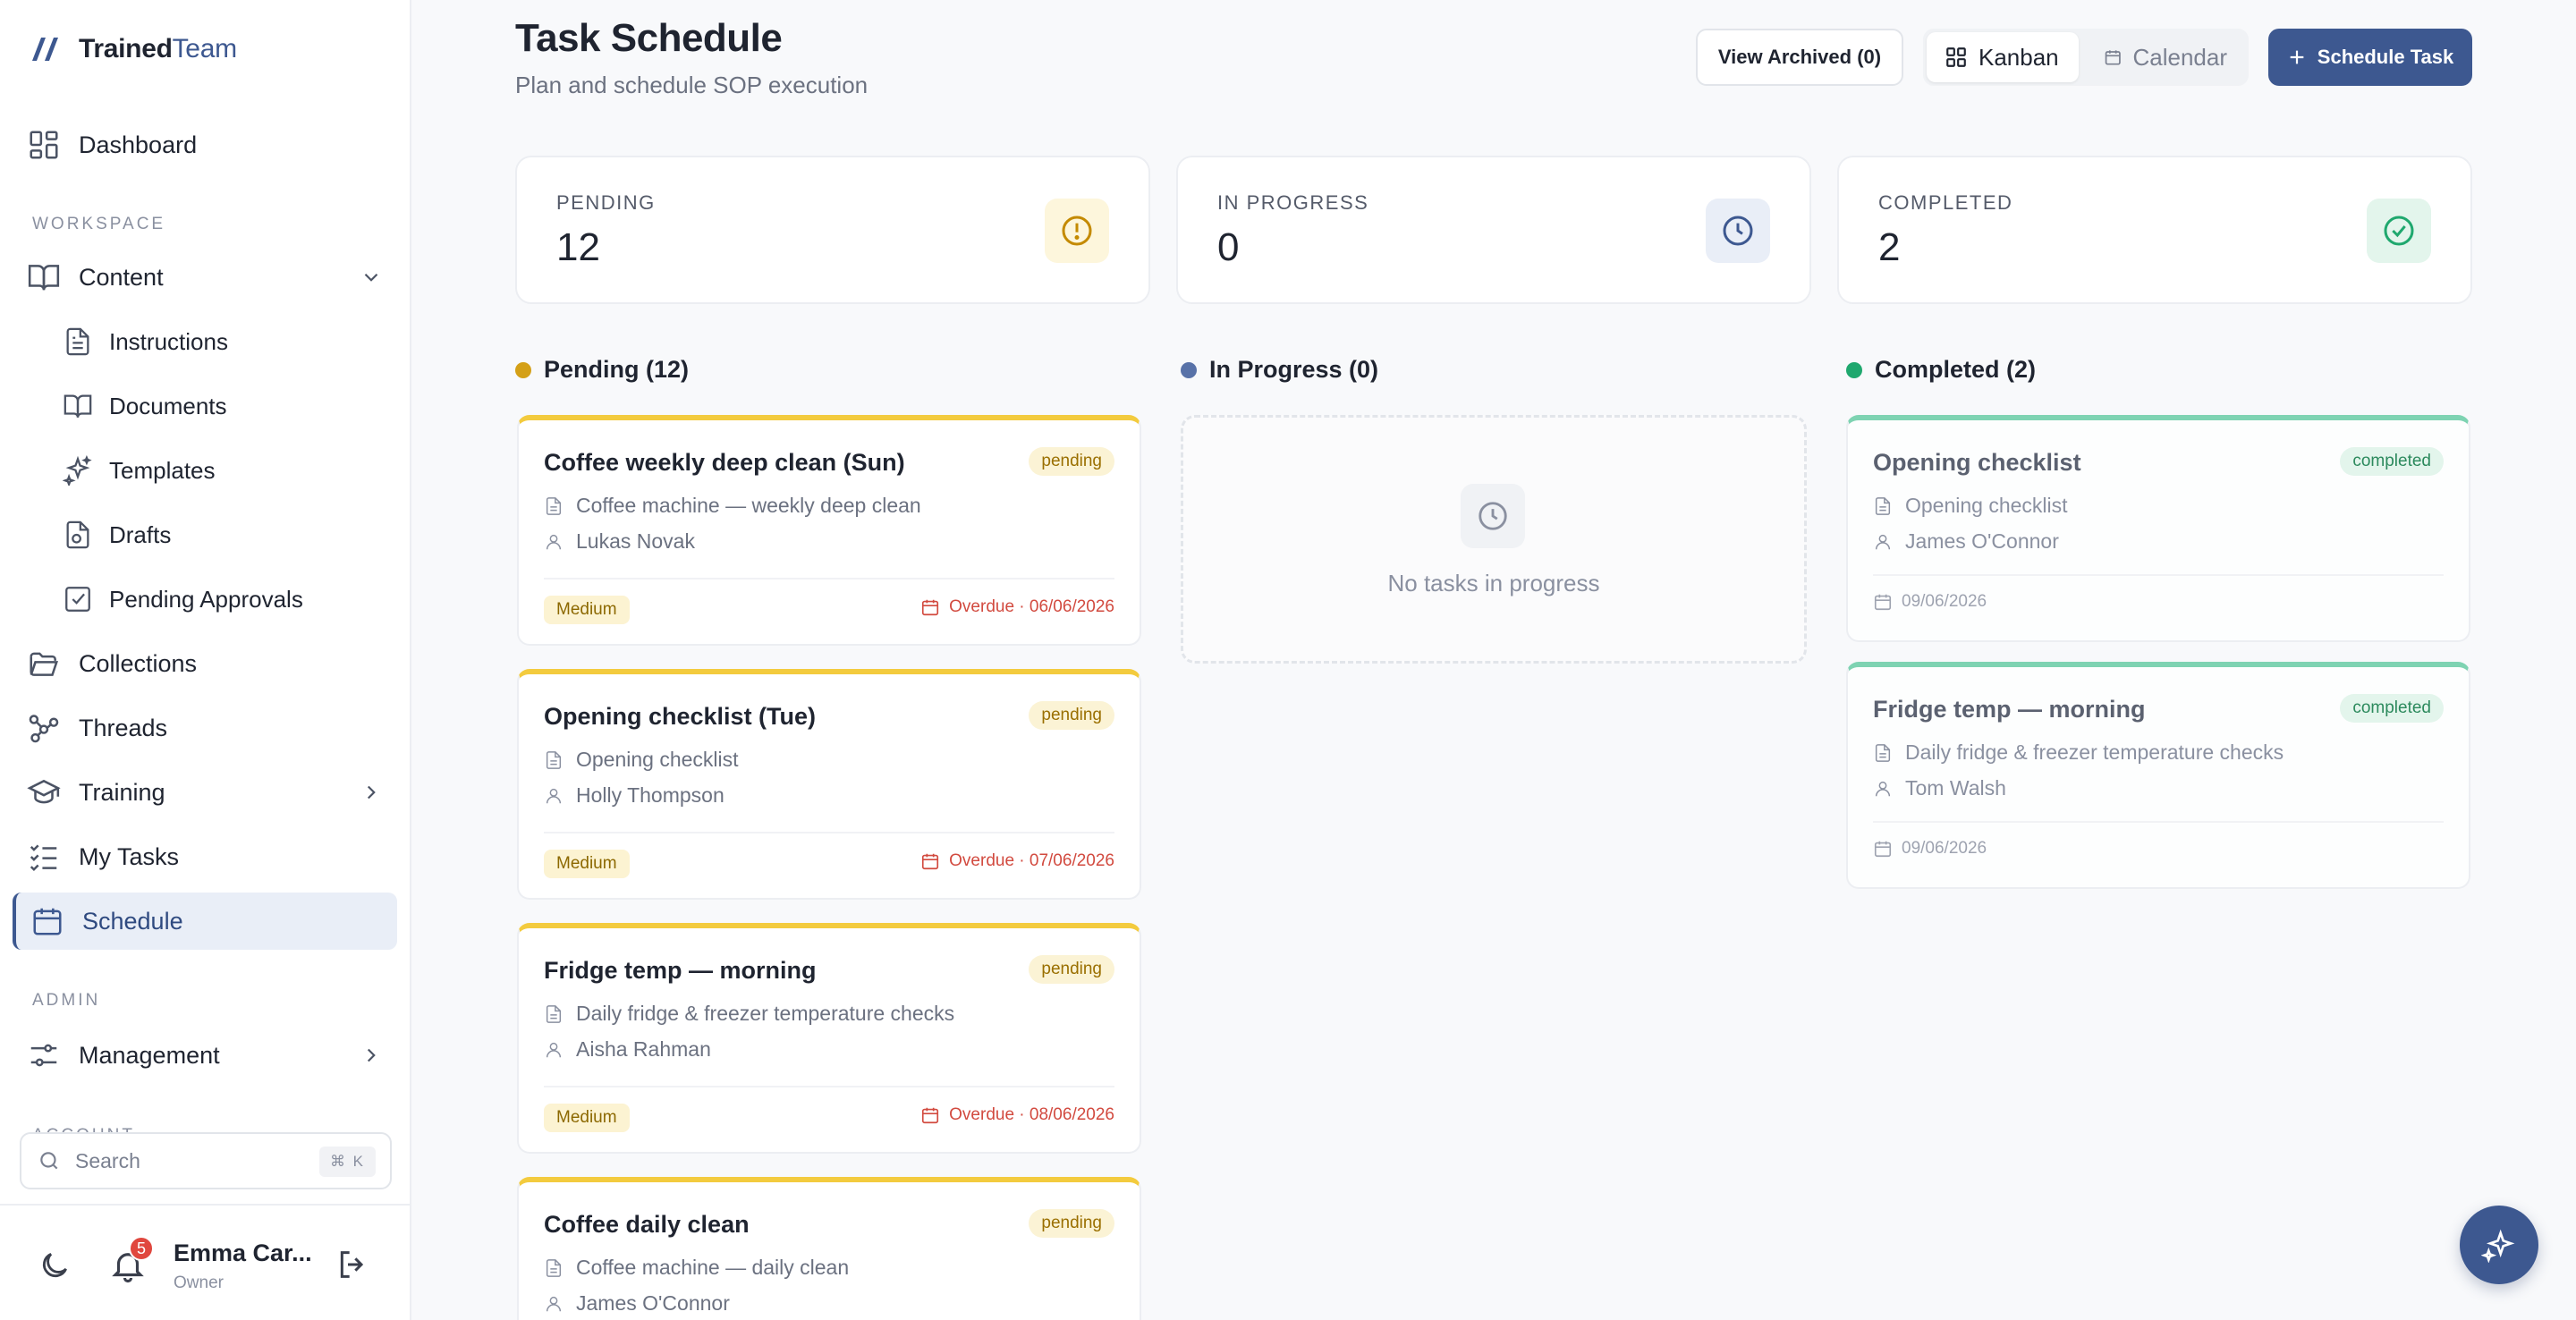  What do you see at coordinates (205, 144) in the screenshot?
I see `sidebar-item-dashboard: Dashboard` at bounding box center [205, 144].